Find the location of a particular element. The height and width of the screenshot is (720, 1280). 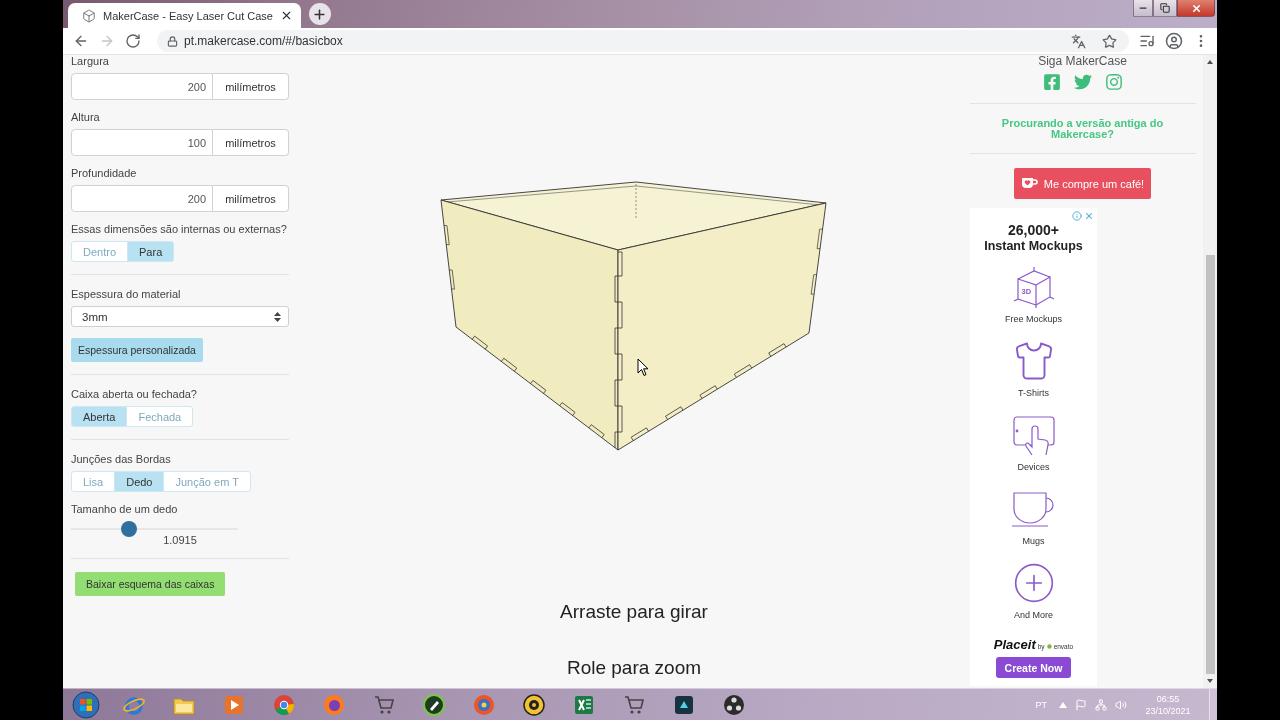

orb-icon is located at coordinates (86, 704).